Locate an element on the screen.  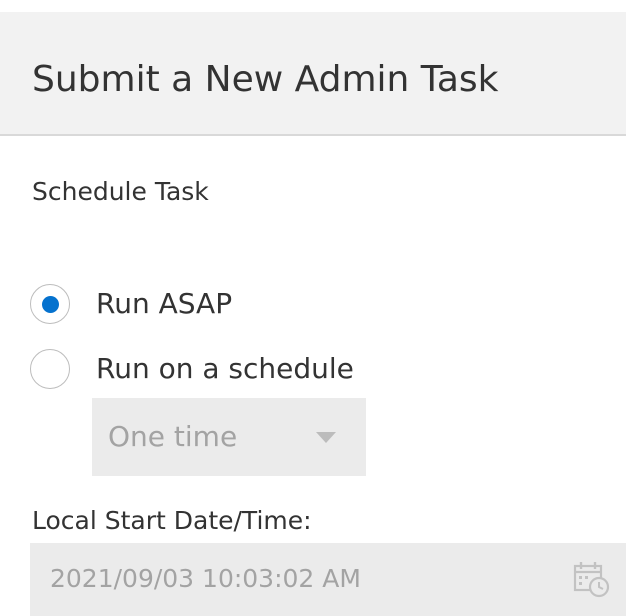
start-datetime-value: 2021/09/03 10:03:02 AM is located at coordinates (205, 578).